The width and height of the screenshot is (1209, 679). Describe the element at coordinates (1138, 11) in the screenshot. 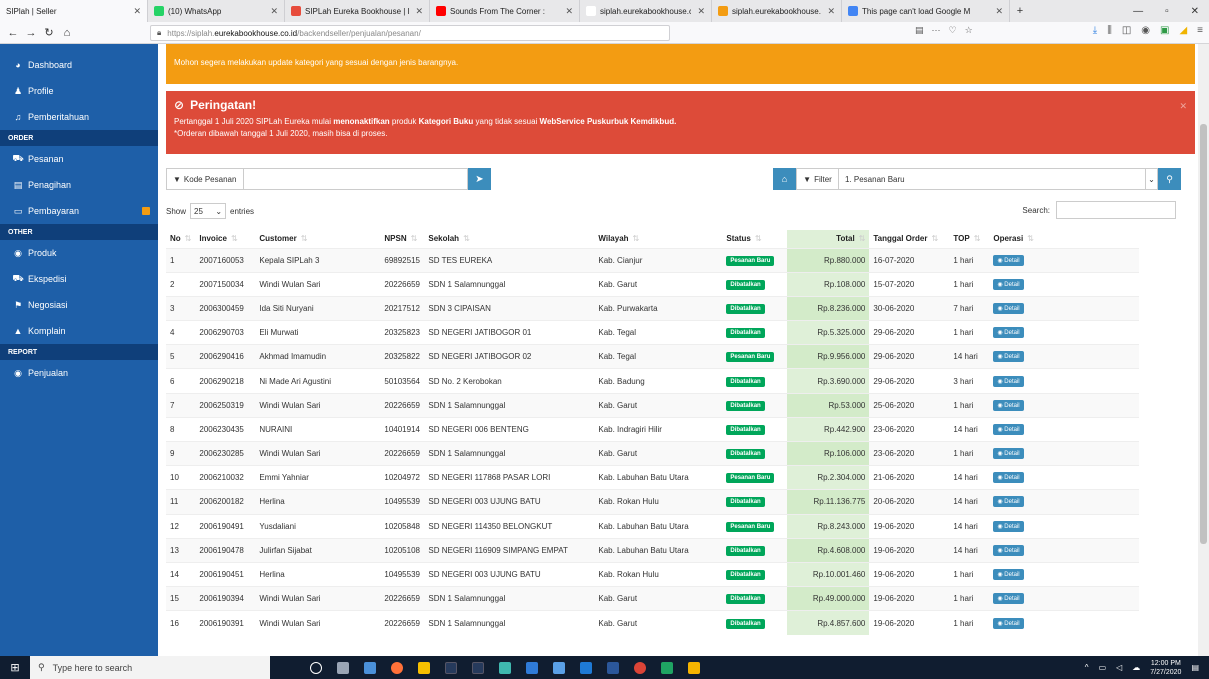

I see `minimize-icon: —` at that location.